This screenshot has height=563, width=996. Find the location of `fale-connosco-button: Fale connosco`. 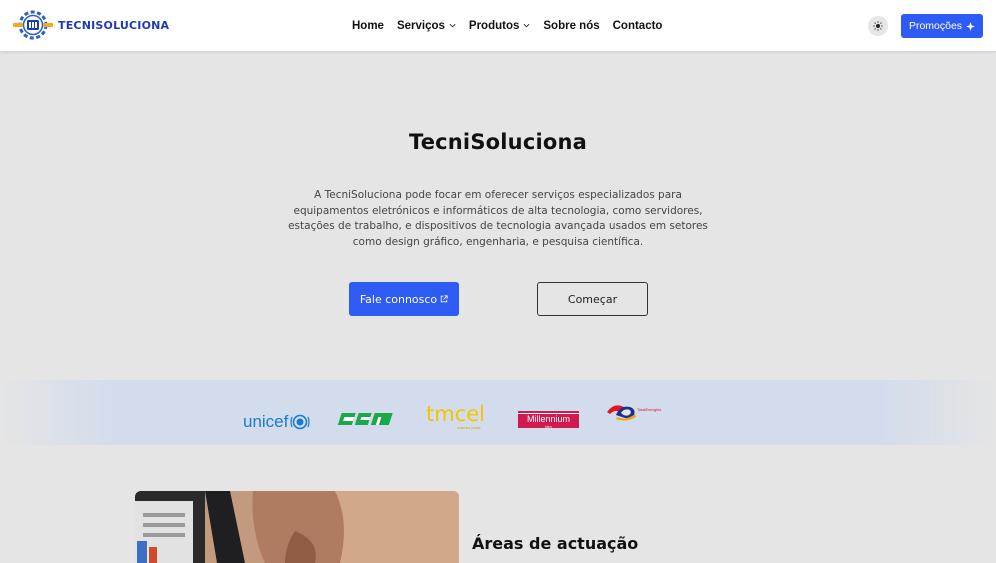

fale-connosco-button: Fale connosco is located at coordinates (404, 299).